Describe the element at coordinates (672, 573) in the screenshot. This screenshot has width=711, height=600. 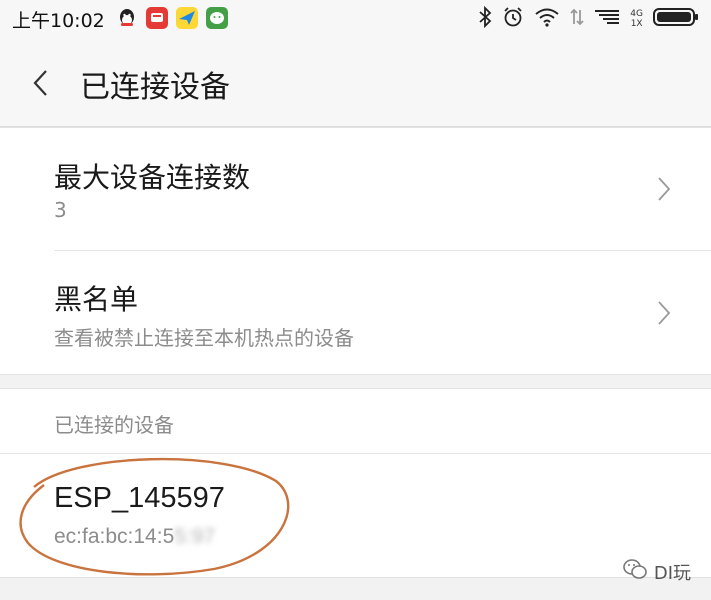
I see `watermark-text: DI玩` at that location.